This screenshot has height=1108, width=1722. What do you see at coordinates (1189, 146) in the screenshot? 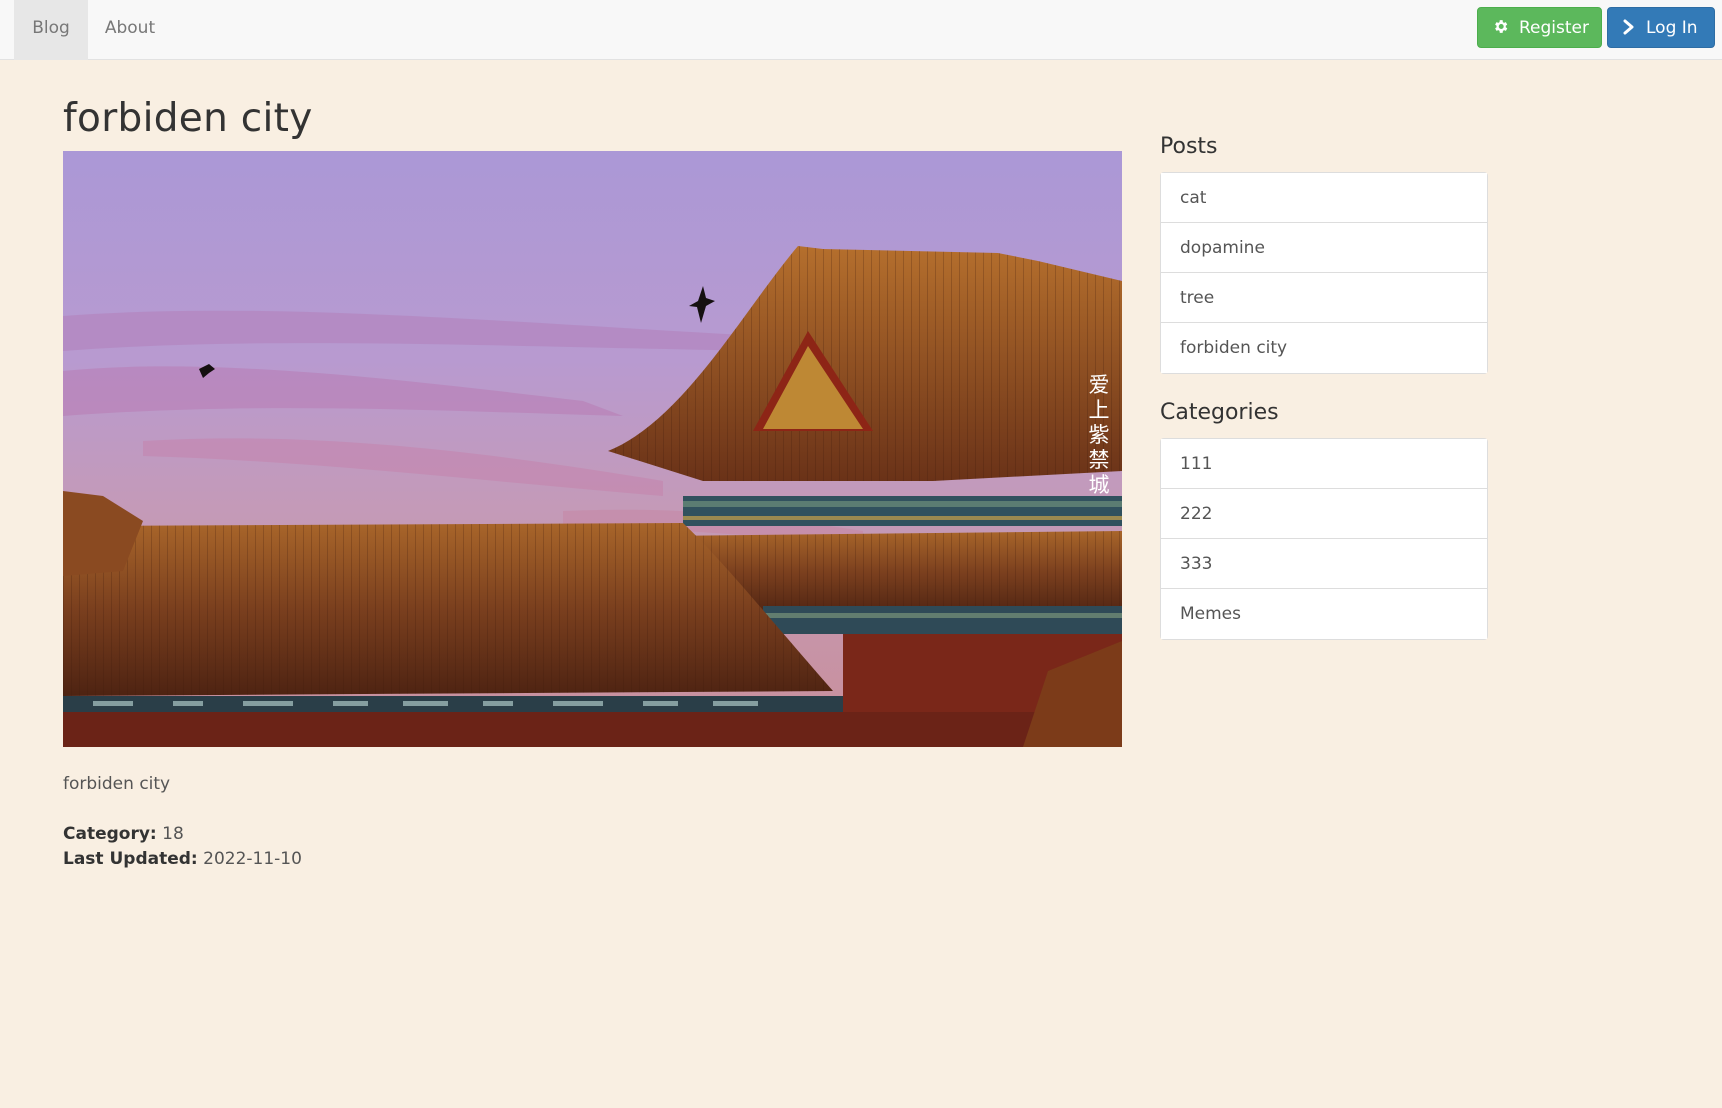
I see `sidebar-posts-heading: Posts` at bounding box center [1189, 146].